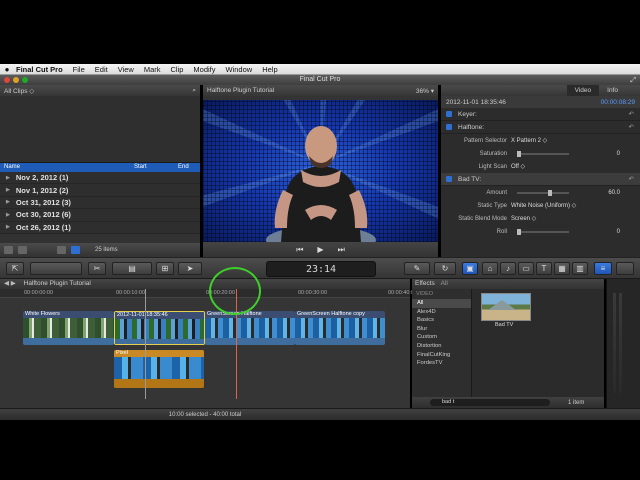 This screenshot has height=480, width=640. Describe the element at coordinates (177, 69) in the screenshot. I see `menu-clip: Clip` at that location.